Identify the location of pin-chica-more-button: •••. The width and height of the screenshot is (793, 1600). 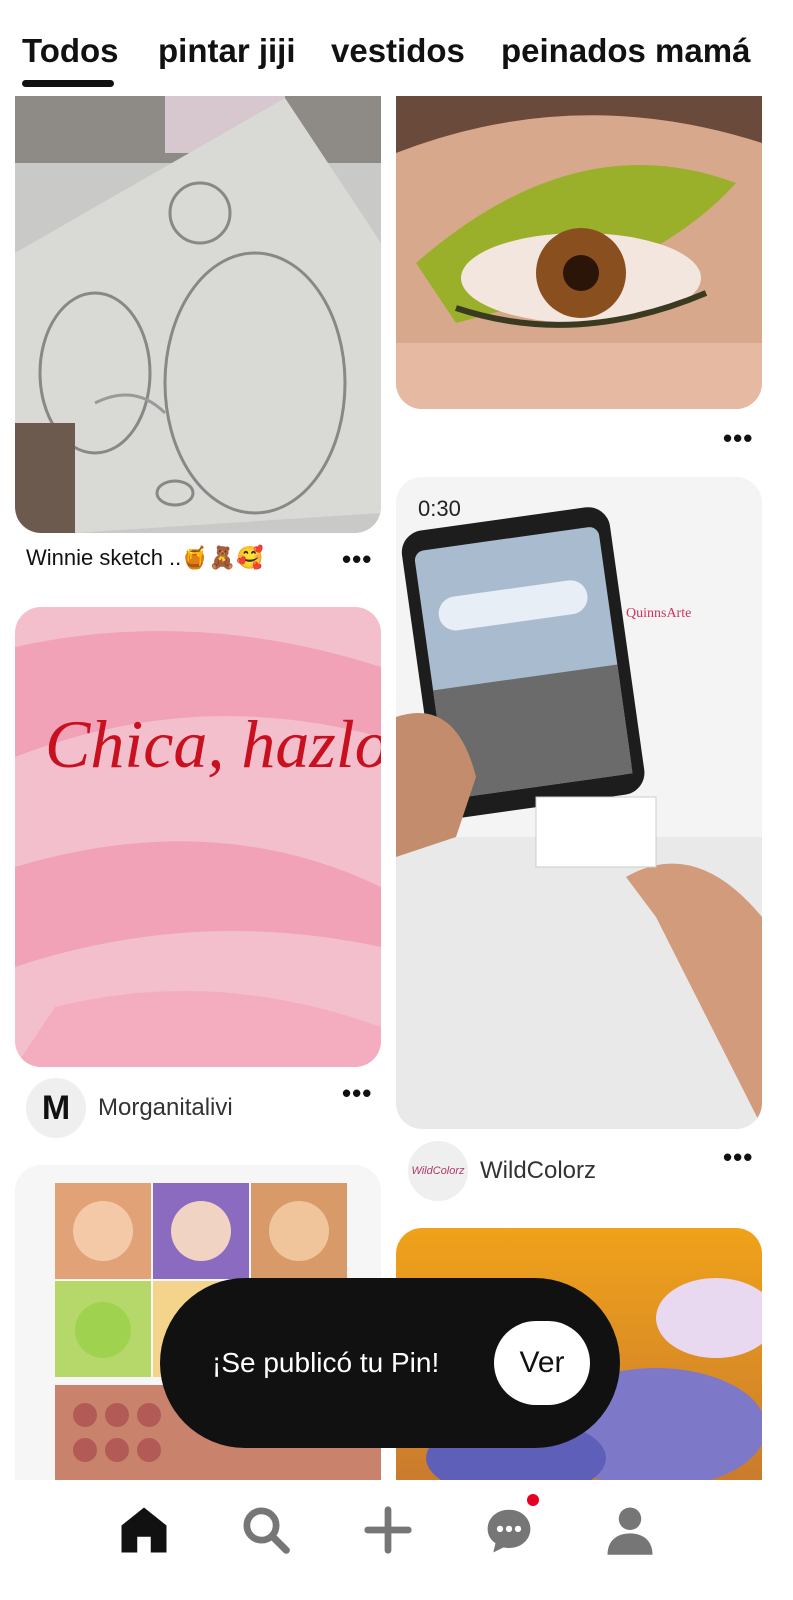
(357, 1093).